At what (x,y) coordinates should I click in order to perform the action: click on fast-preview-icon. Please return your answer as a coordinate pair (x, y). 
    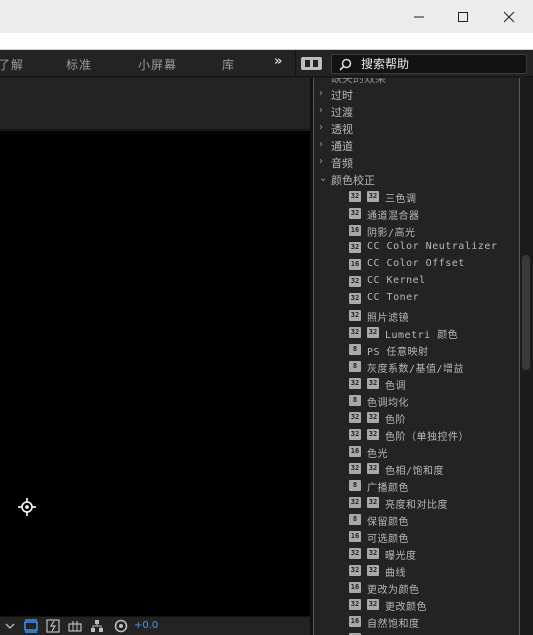
    Looking at the image, I should click on (53, 626).